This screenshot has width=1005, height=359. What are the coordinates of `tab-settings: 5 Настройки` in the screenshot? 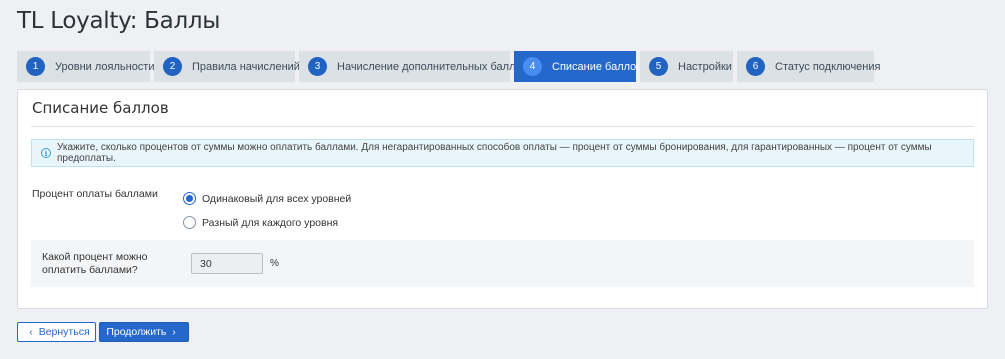 It's located at (686, 66).